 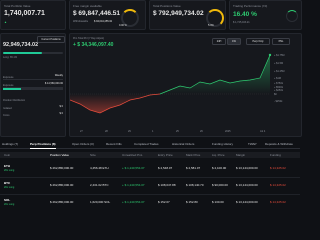 I want to click on tab-historical-orders: Historical Orders, so click(x=183, y=144).